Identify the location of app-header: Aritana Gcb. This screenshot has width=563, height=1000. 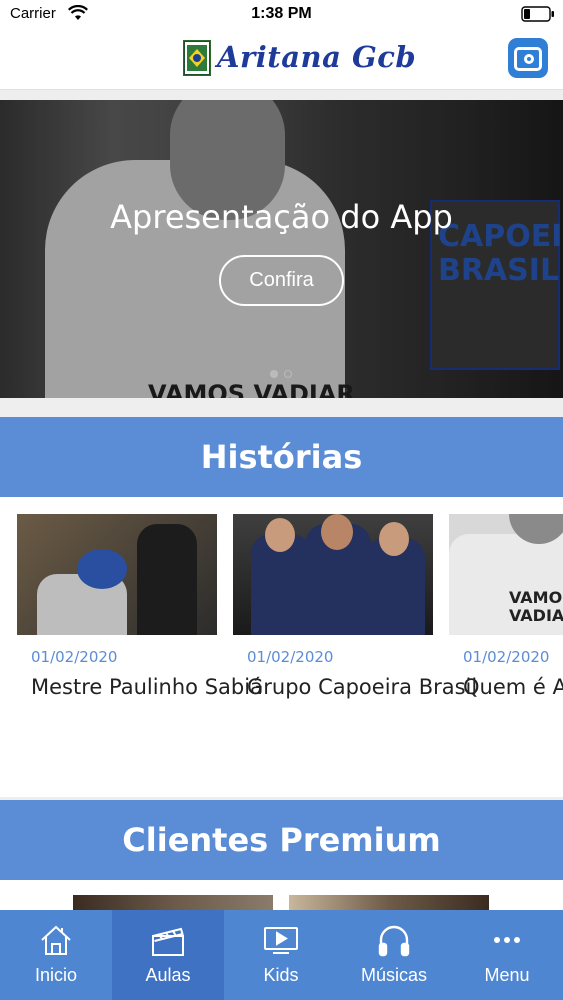
(281, 60).